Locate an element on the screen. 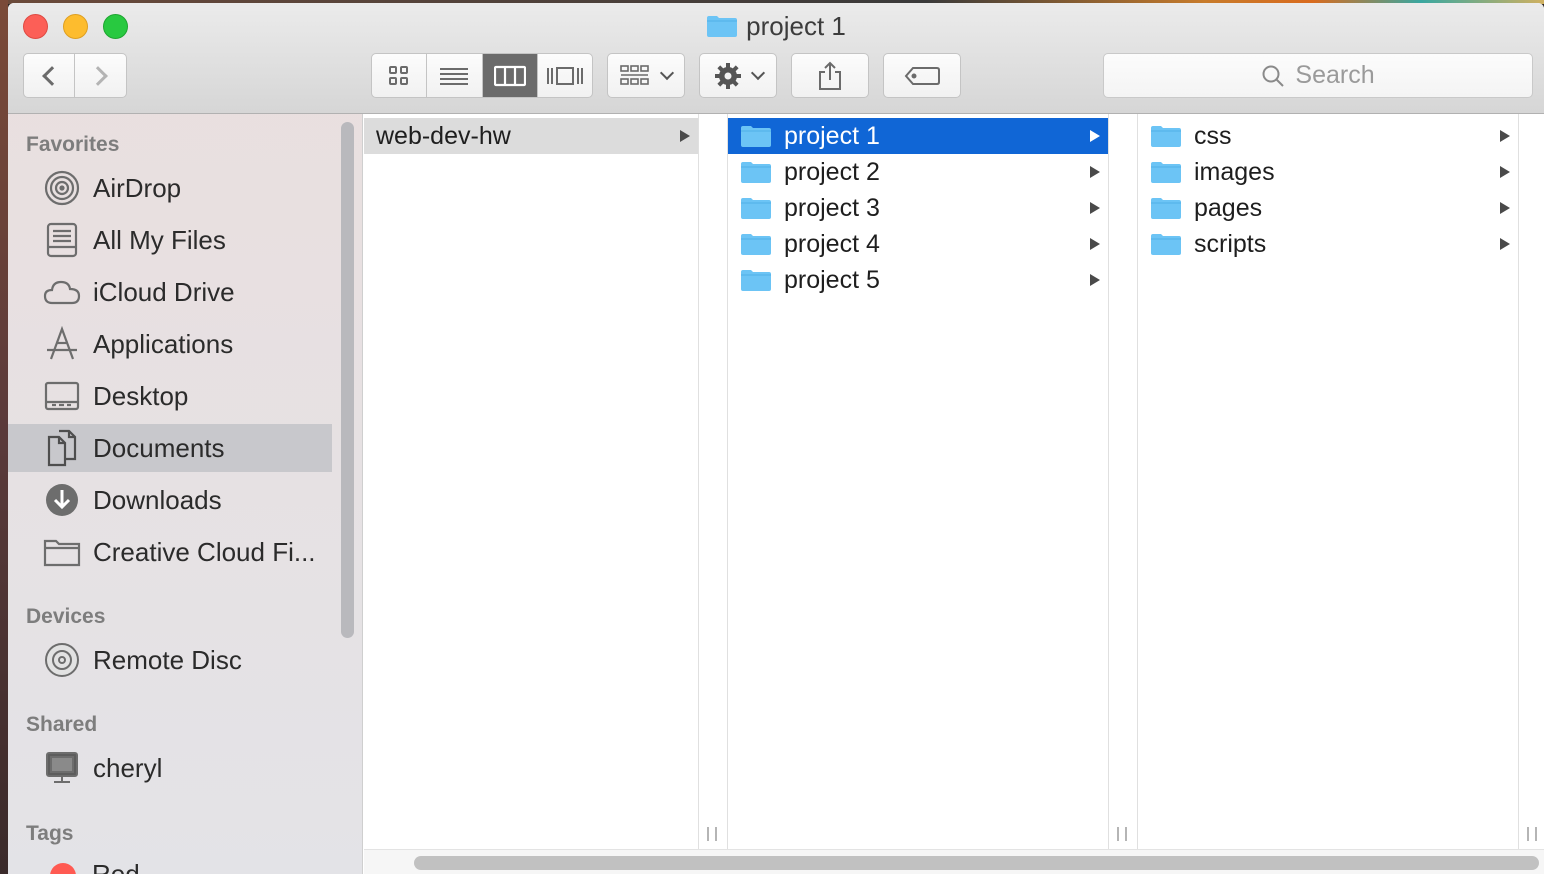 The width and height of the screenshot is (1544, 874). back-button is located at coordinates (49, 75).